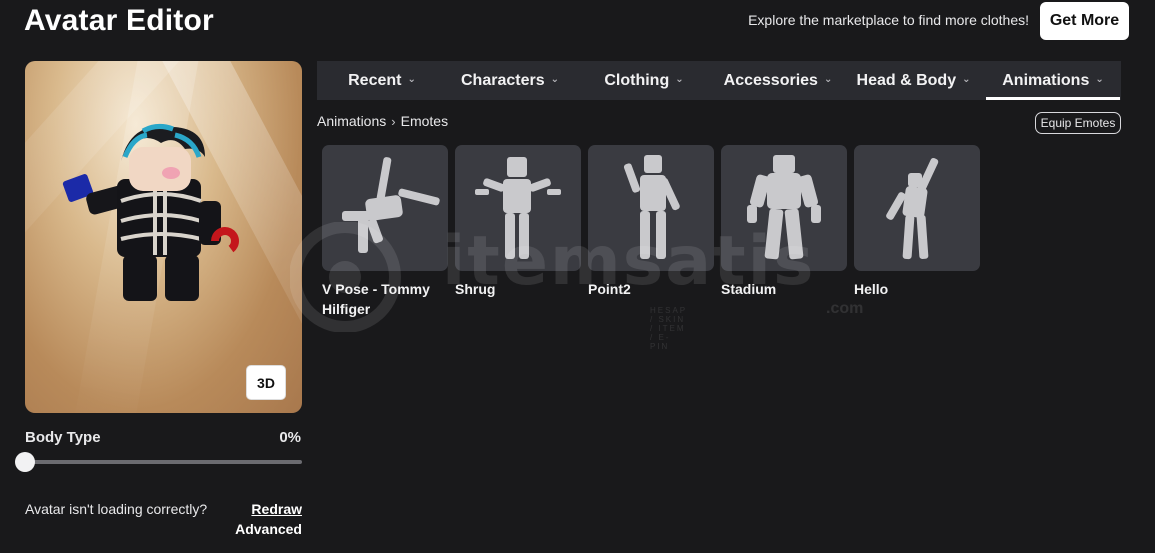 The width and height of the screenshot is (1155, 553). I want to click on emote-item: Point2, so click(651, 232).